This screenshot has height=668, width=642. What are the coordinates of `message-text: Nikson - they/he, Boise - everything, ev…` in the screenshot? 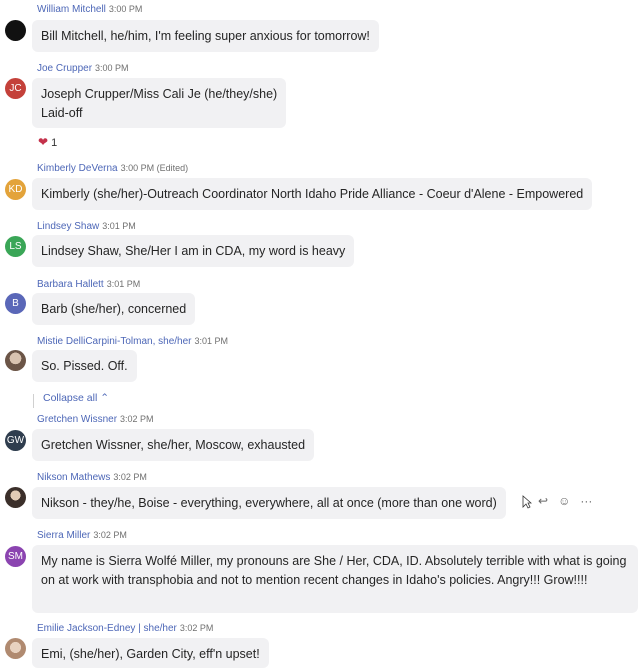 It's located at (269, 503).